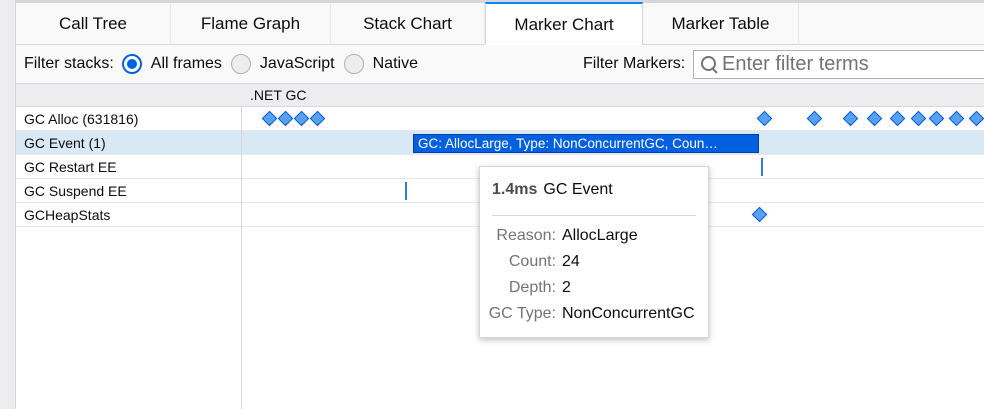  I want to click on tooltip-field-key: Count:, so click(532, 261).